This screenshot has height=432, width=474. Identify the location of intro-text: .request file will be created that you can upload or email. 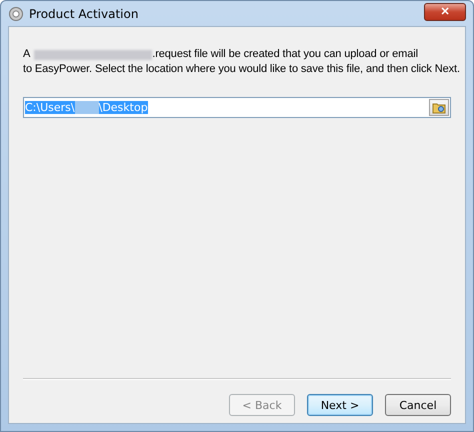
(285, 54).